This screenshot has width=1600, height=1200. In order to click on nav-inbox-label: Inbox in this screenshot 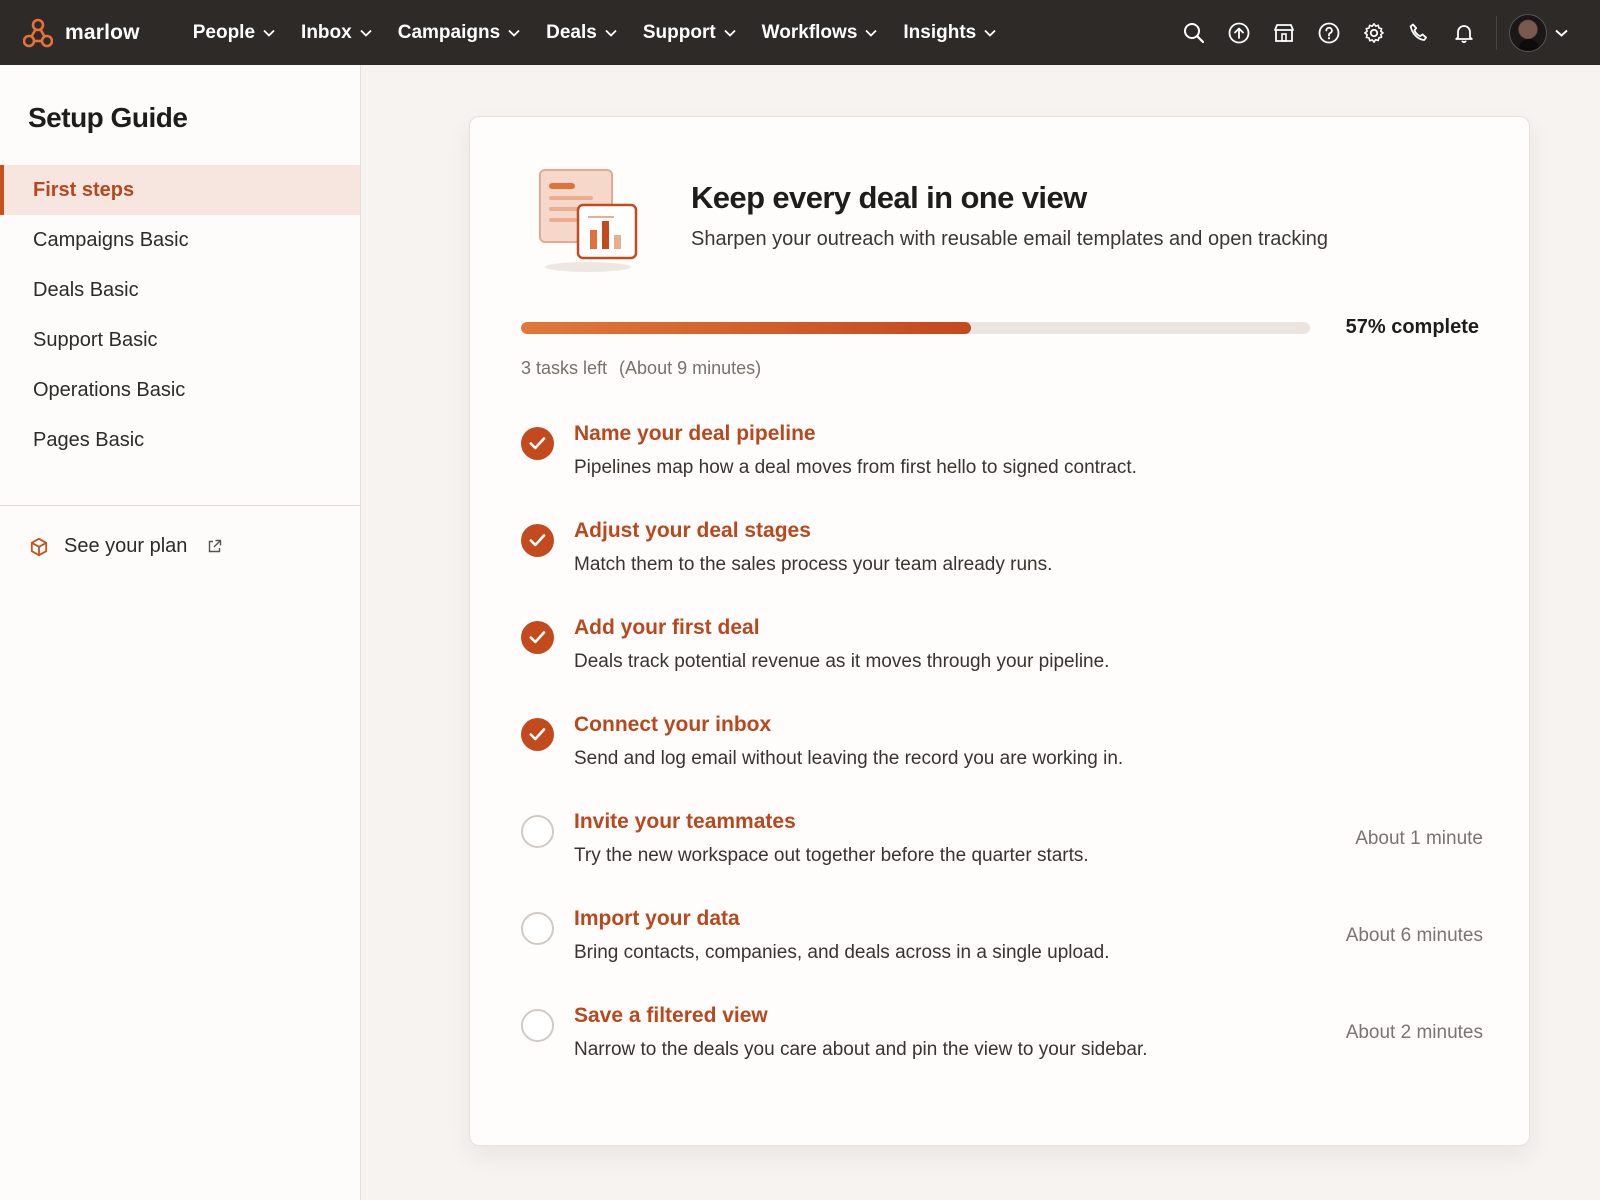, I will do `click(326, 32)`.